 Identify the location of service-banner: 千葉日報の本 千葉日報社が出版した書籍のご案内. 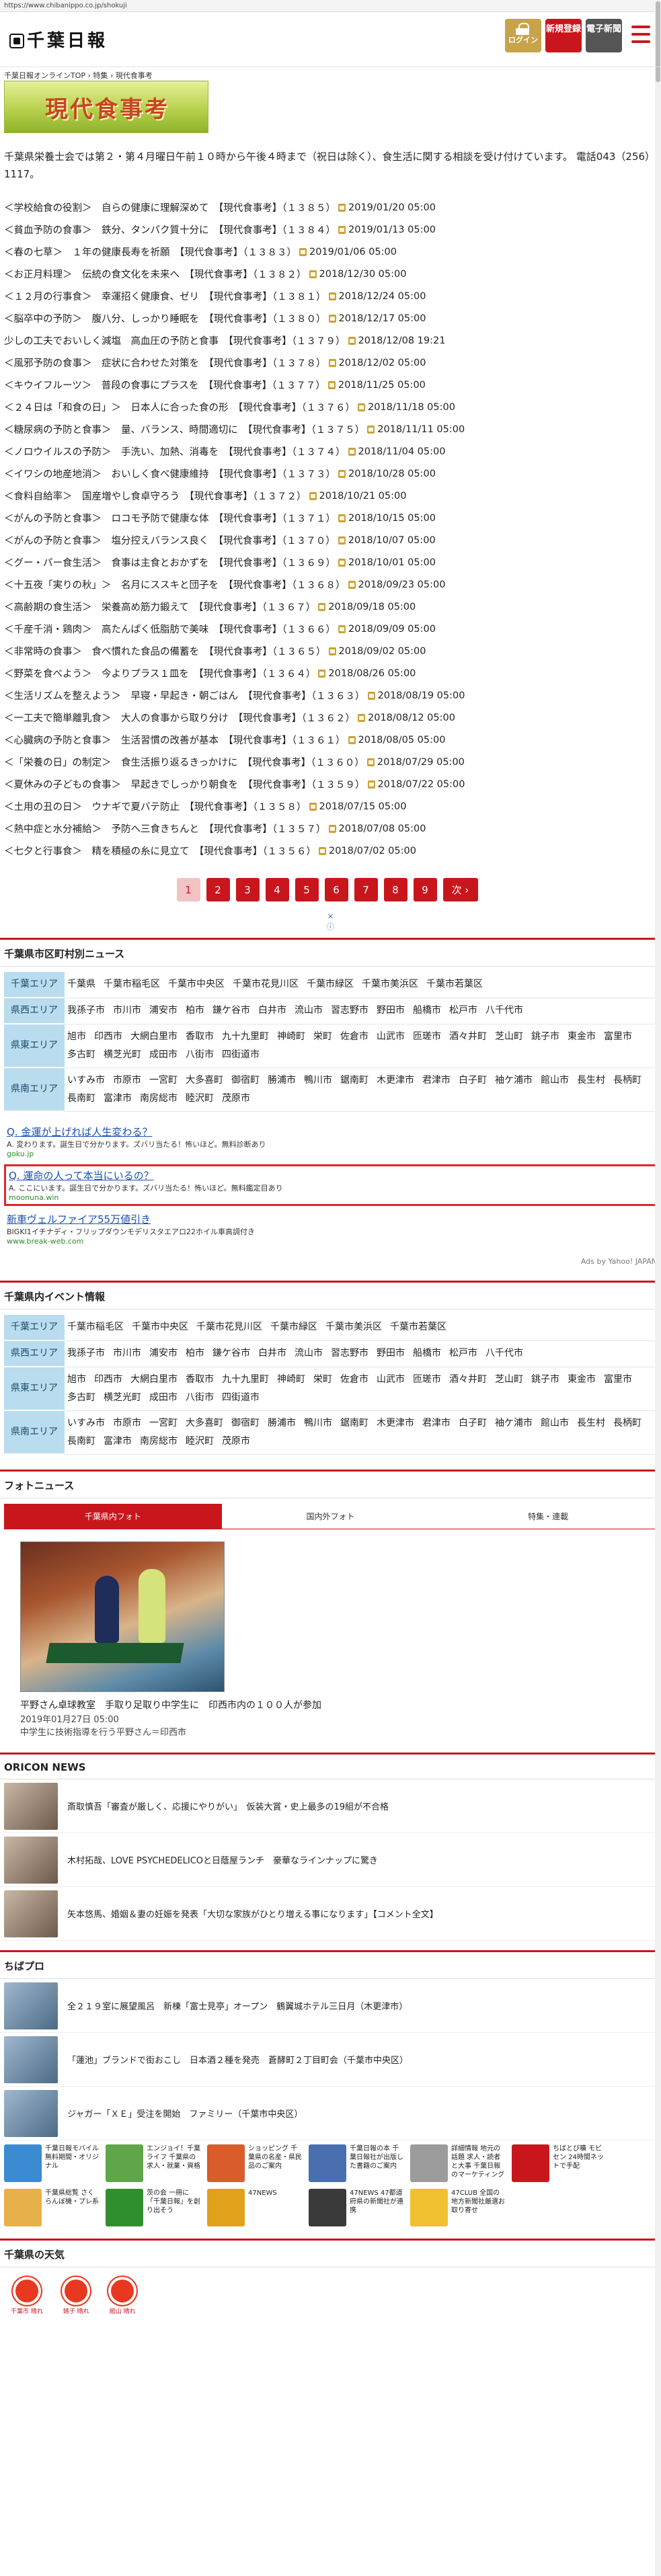
(357, 2165).